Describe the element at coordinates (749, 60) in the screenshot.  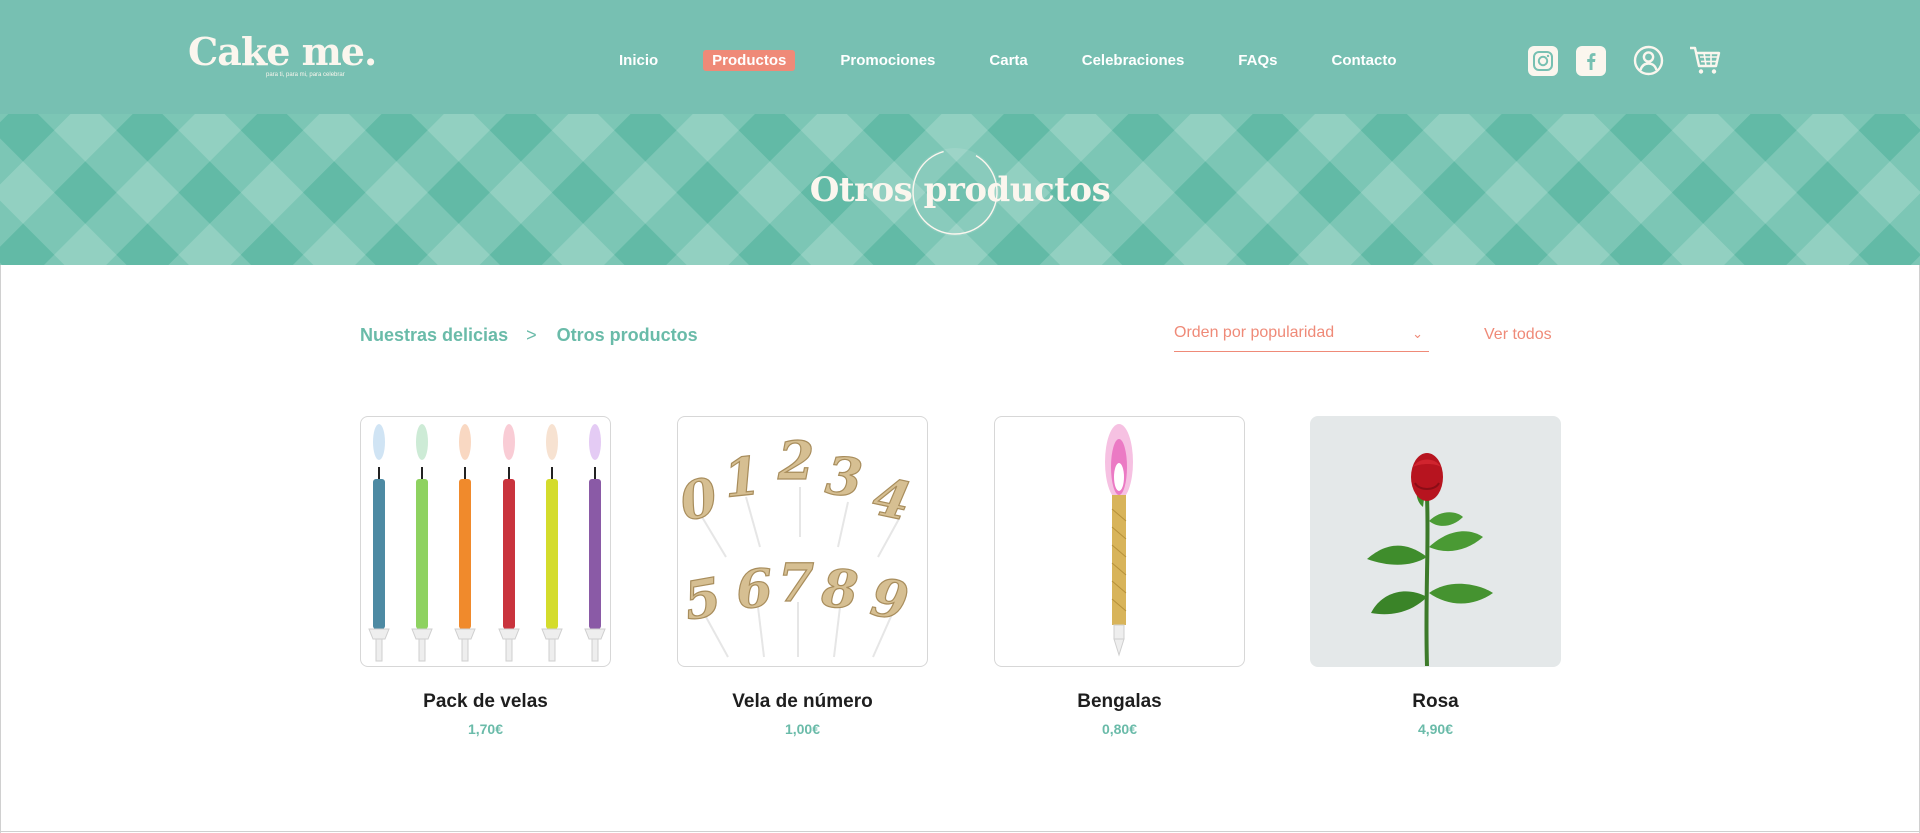
I see `nav-item-productos: Productos` at that location.